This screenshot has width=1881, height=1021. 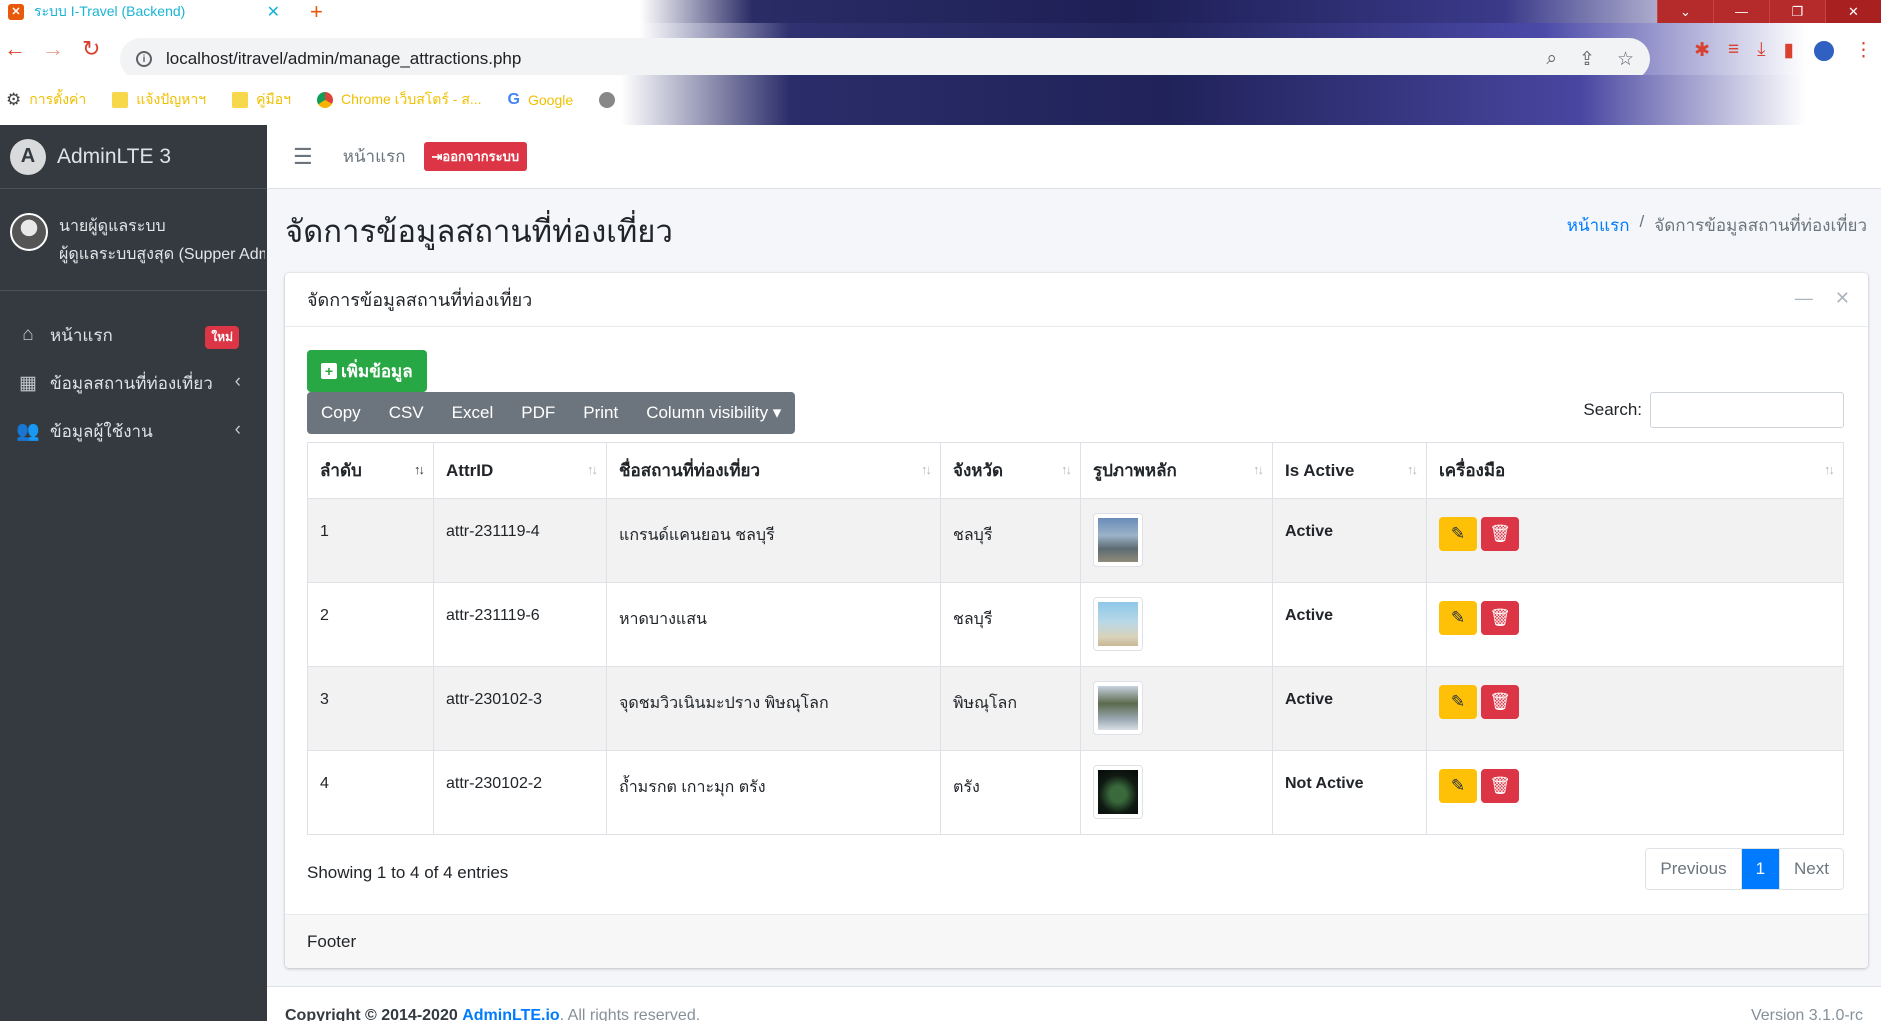 What do you see at coordinates (473, 413) in the screenshot?
I see `excel-button: Excel` at bounding box center [473, 413].